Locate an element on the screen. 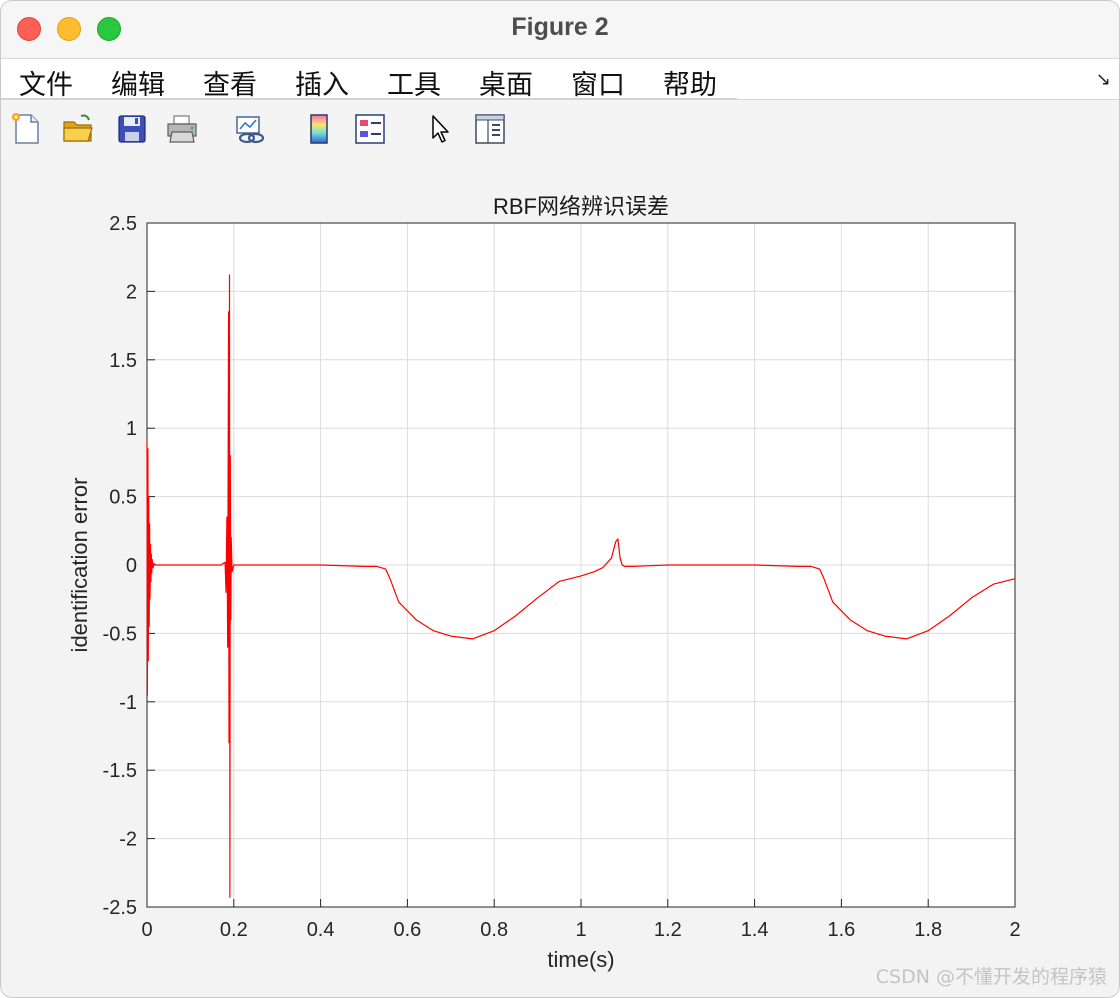  menu-window: 窗口 is located at coordinates (598, 82).